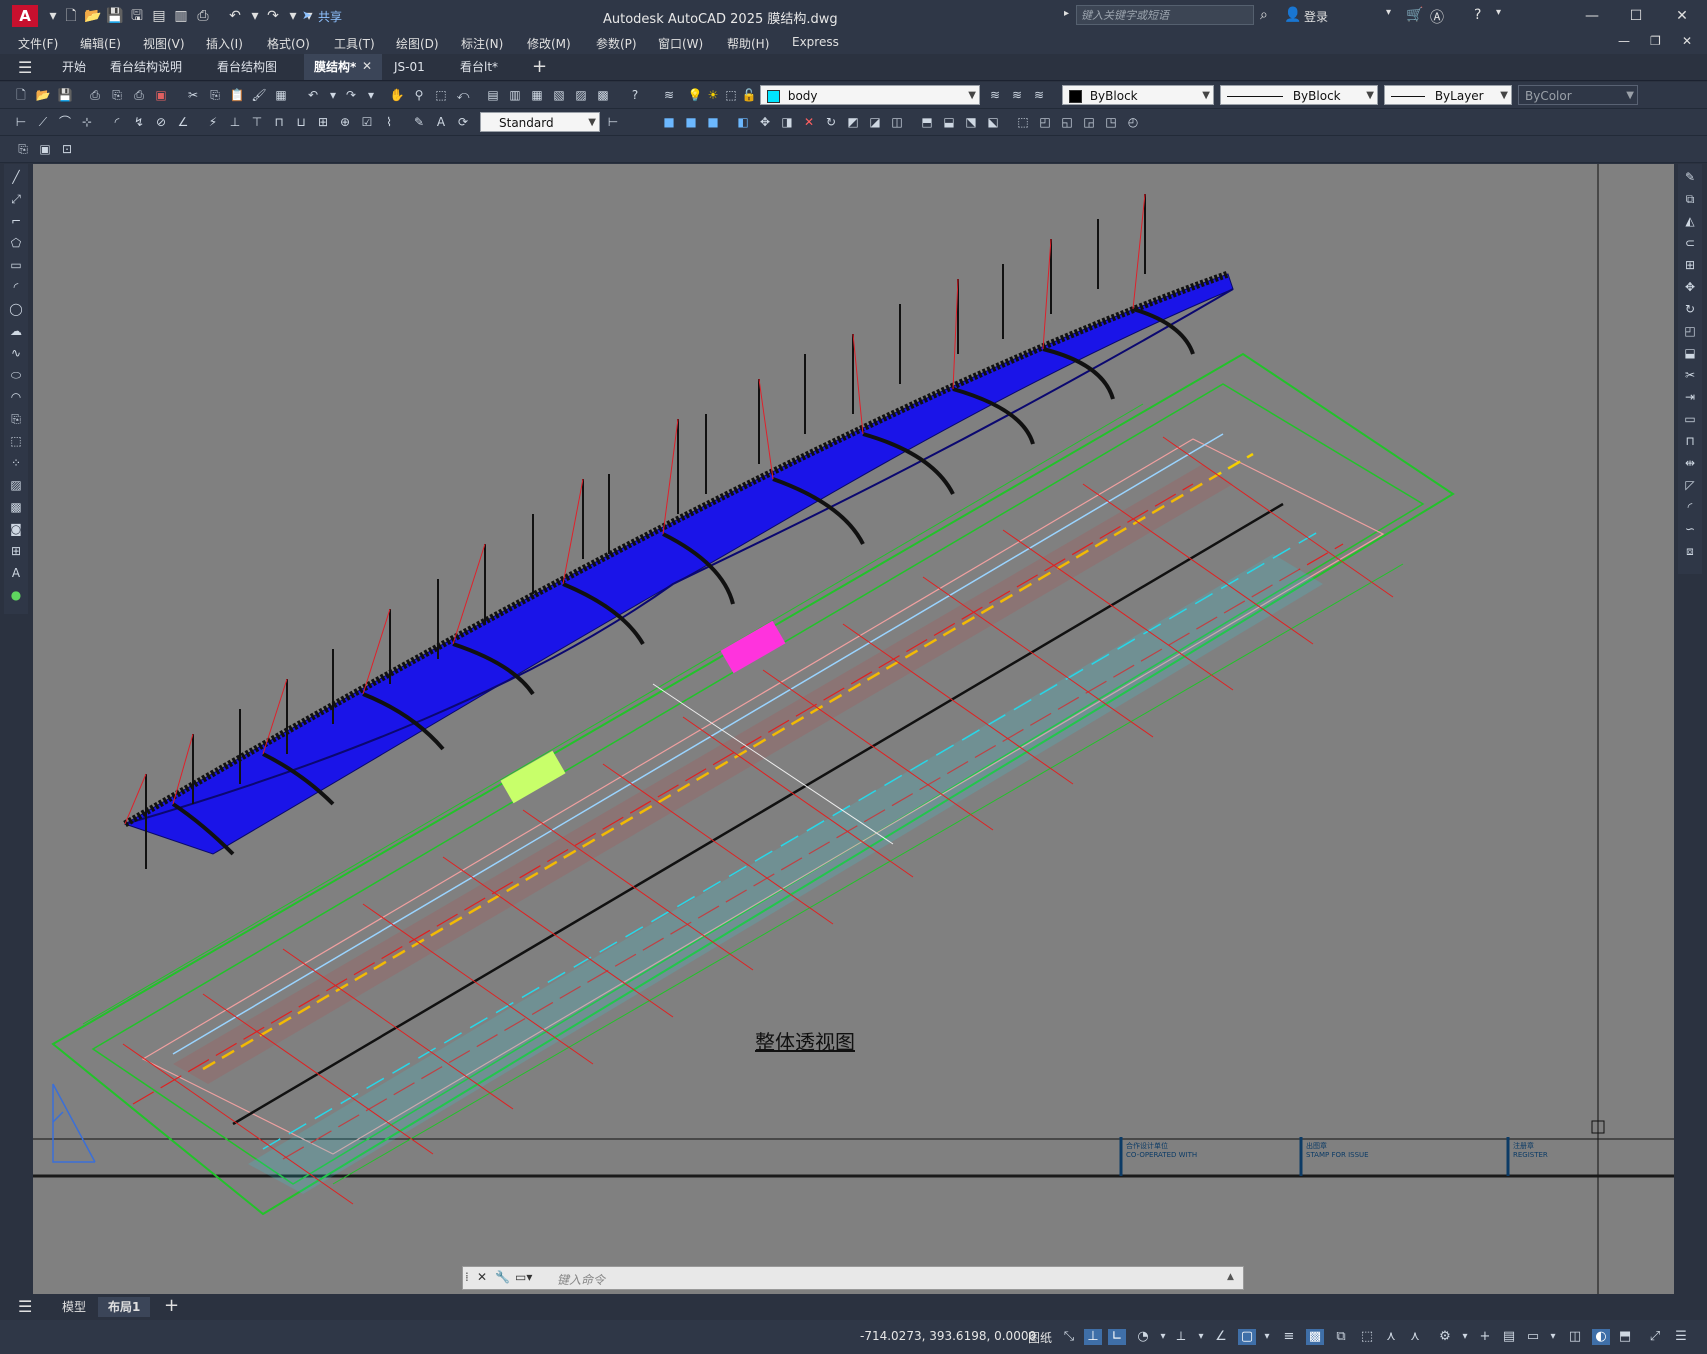 The width and height of the screenshot is (1707, 1354). I want to click on open-from-web-icon: ▤, so click(159, 16).